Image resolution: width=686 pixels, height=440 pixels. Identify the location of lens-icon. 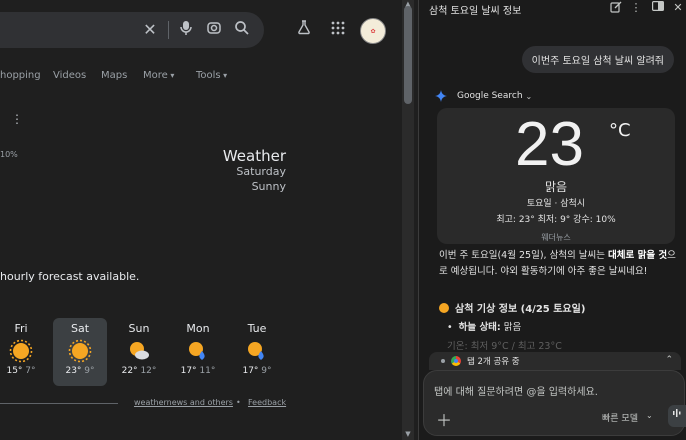
(214, 30).